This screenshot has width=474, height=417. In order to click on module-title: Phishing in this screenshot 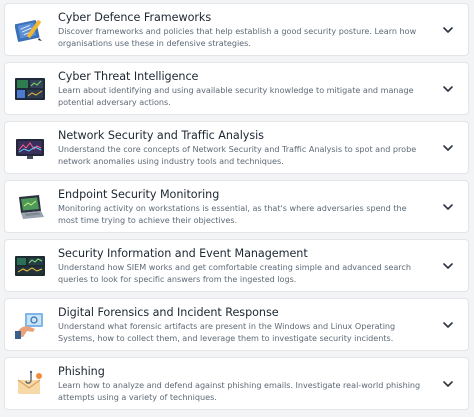, I will do `click(81, 371)`.